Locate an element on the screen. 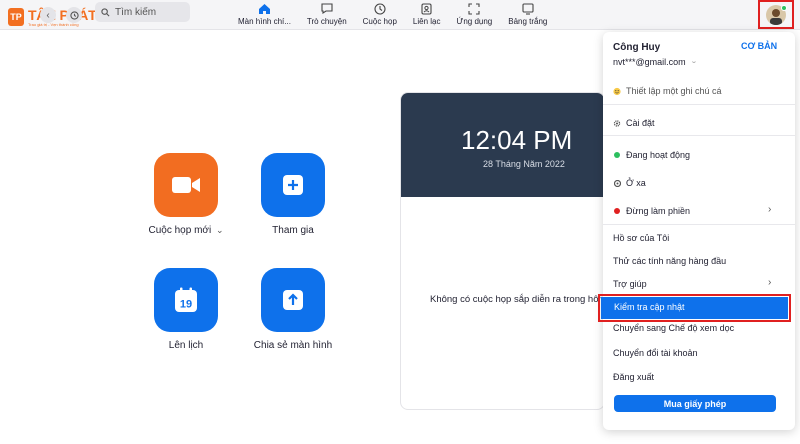  menu-item-help: Trợ giúp is located at coordinates (630, 284).